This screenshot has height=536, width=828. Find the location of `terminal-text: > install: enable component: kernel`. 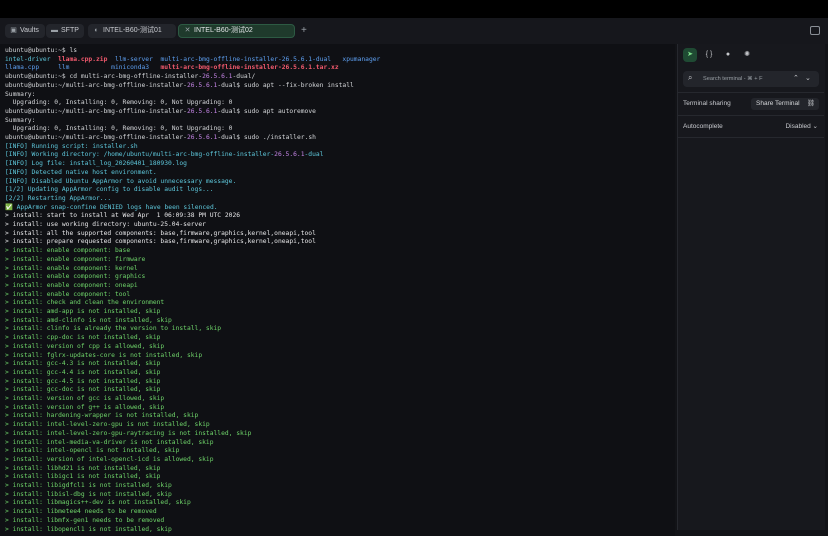

terminal-text: > install: enable component: kernel is located at coordinates (71, 268).